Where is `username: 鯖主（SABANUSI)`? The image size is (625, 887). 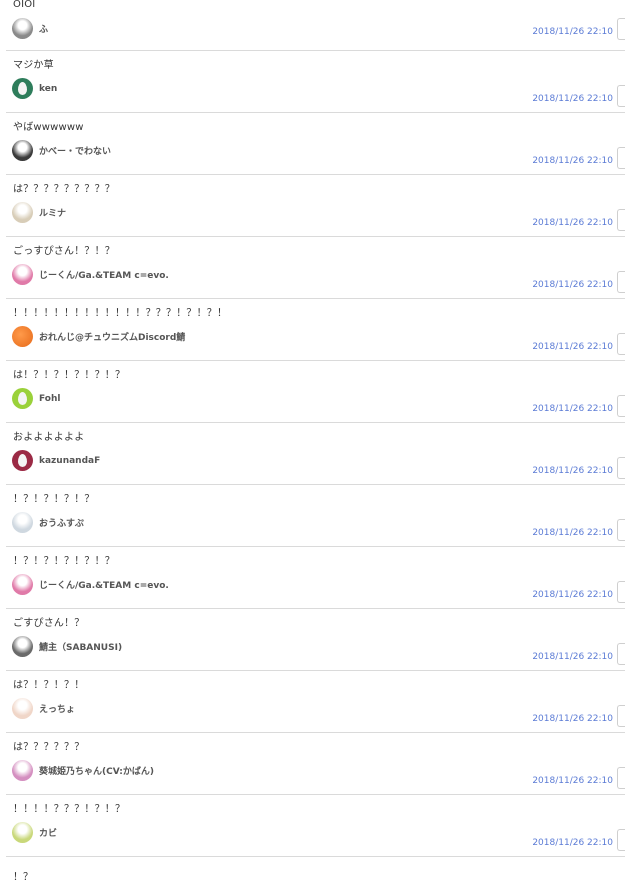
username: 鯖主（SABANUSI) is located at coordinates (80, 646).